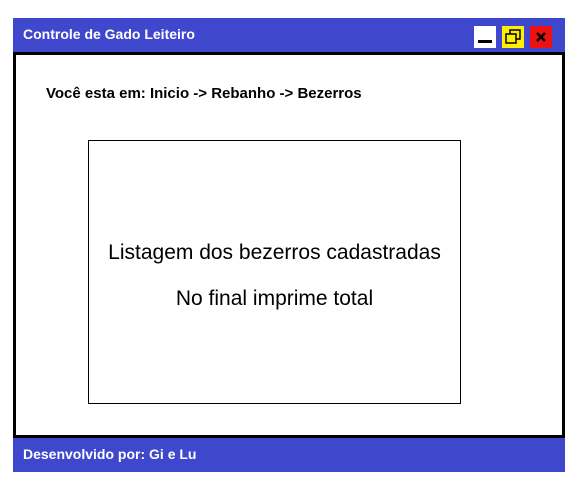 The width and height of the screenshot is (582, 485). I want to click on footer-credits: Desenvolvido por: Gi e Lu, so click(110, 454).